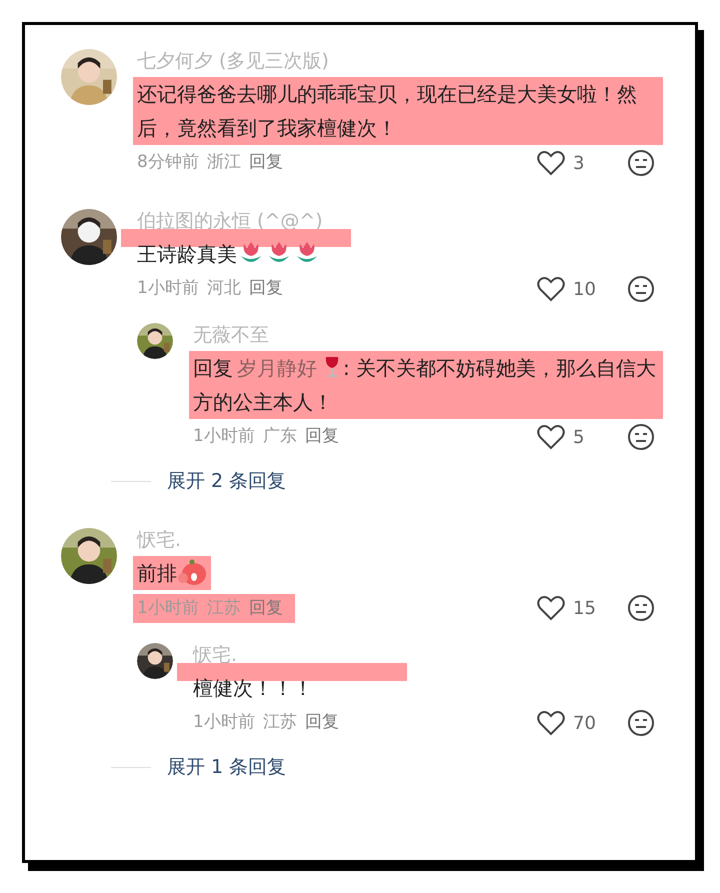 The height and width of the screenshot is (893, 720). I want to click on mention-link: 岁月静好, so click(277, 368).